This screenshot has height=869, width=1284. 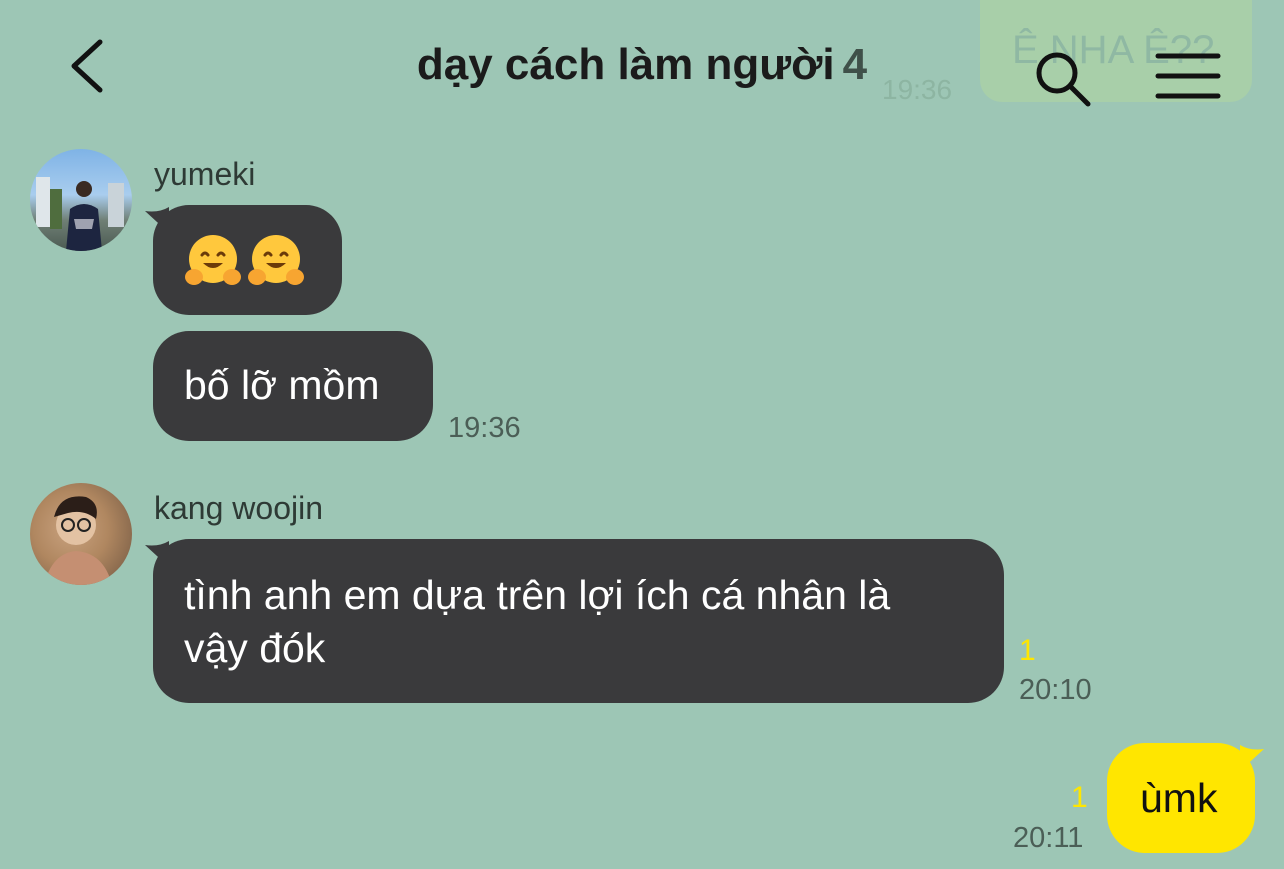 What do you see at coordinates (1048, 838) in the screenshot?
I see `message-time: 20:11` at bounding box center [1048, 838].